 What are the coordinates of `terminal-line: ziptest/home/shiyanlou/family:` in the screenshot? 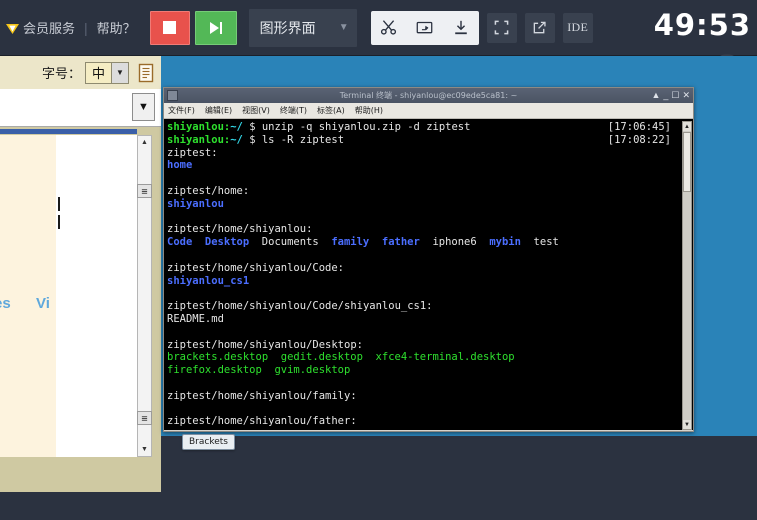 It's located at (430, 396).